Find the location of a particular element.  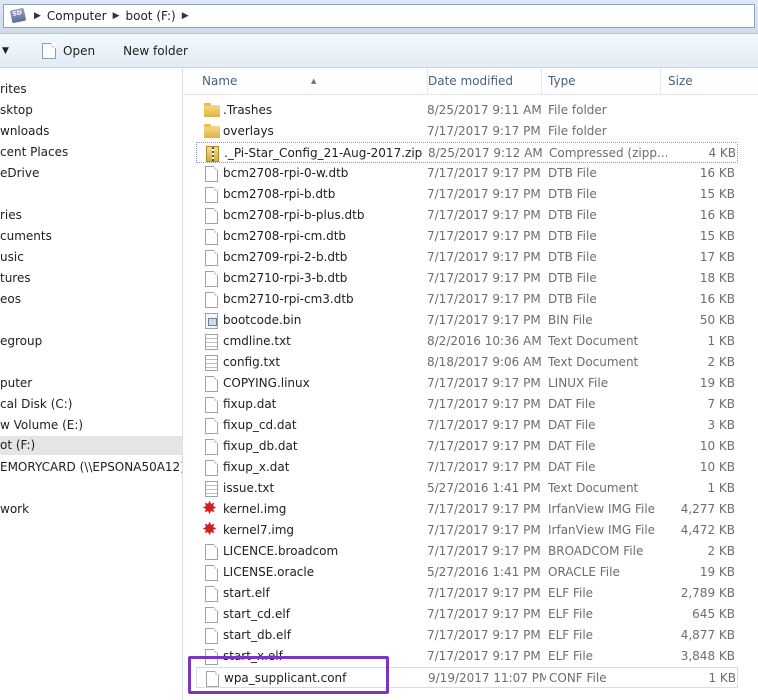

breadcrumb-boot-drive: boot (F:) is located at coordinates (151, 16).